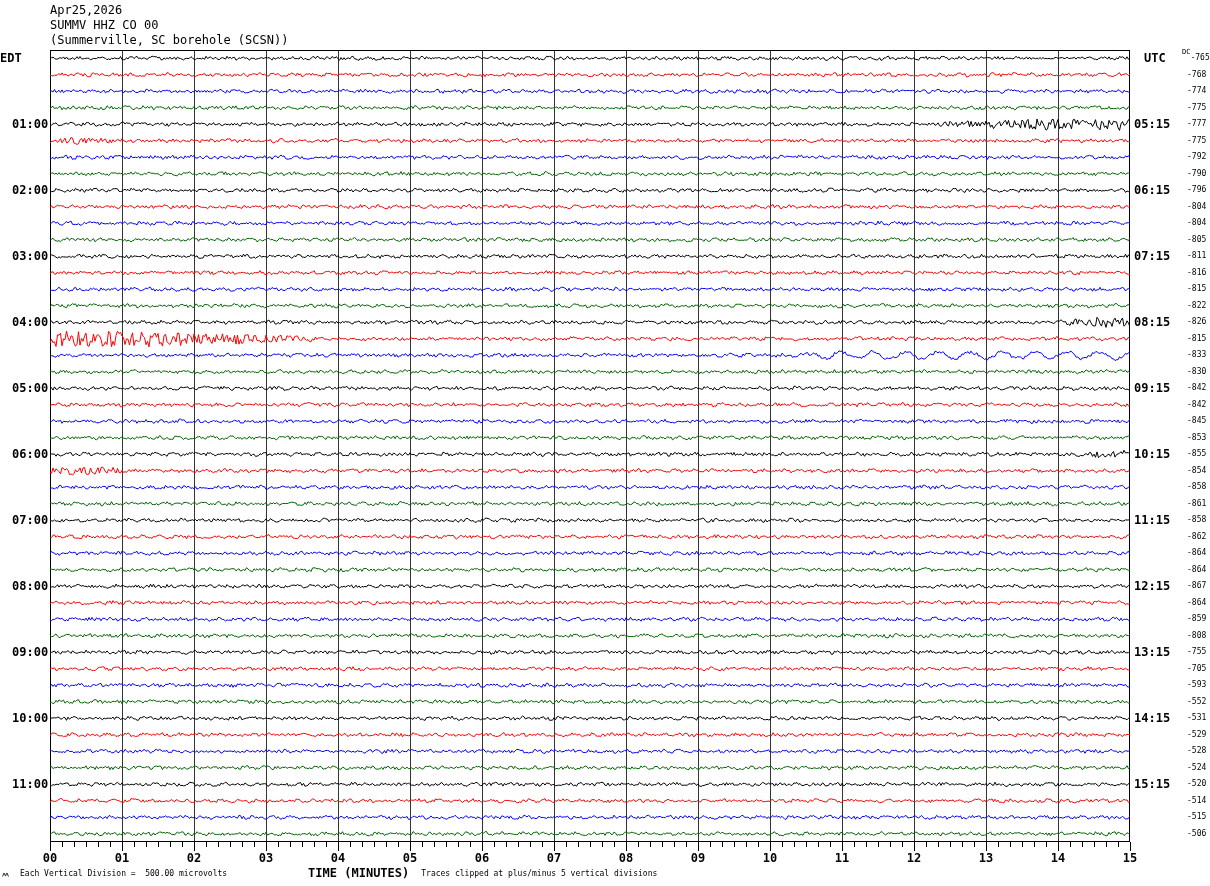 The image size is (1210, 886). Describe the element at coordinates (1197, 470) in the screenshot. I see `dc-offset-label: -854` at that location.